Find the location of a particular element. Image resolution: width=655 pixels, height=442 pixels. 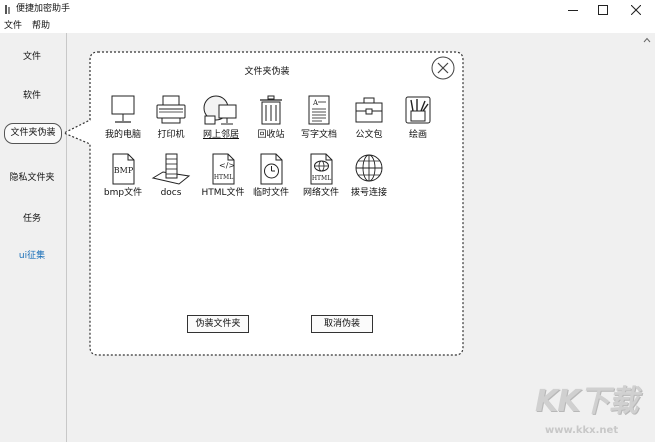

watermark-logo: KK下载 is located at coordinates (586, 401).